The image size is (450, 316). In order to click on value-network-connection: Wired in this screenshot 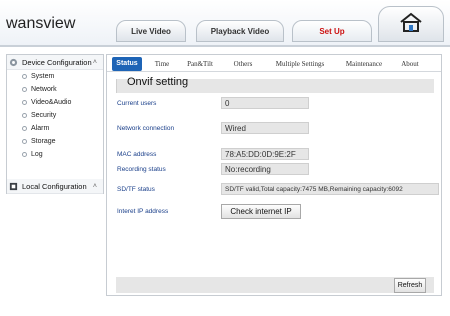, I will do `click(265, 128)`.